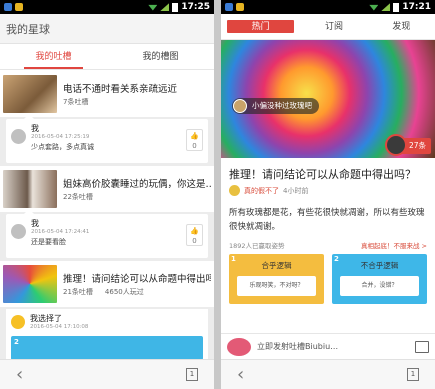 This screenshot has height=389, width=435. What do you see at coordinates (394, 245) in the screenshot?
I see `challenge-link: 真相起底！不服来战 >` at bounding box center [394, 245].